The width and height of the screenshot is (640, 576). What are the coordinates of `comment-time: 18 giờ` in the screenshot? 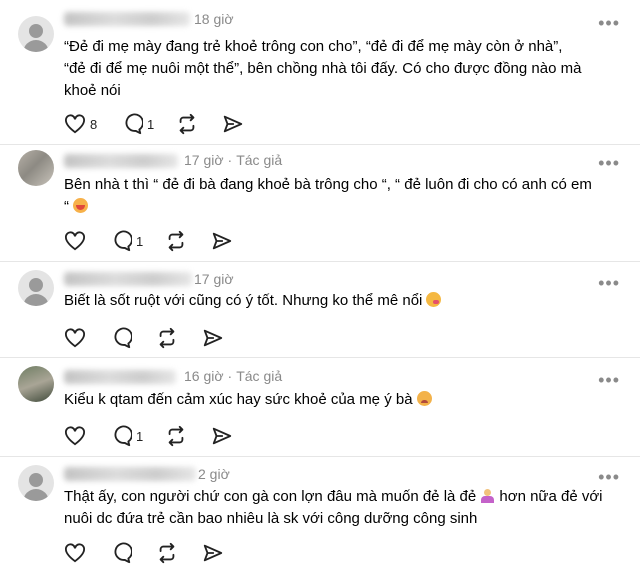 It's located at (214, 19).